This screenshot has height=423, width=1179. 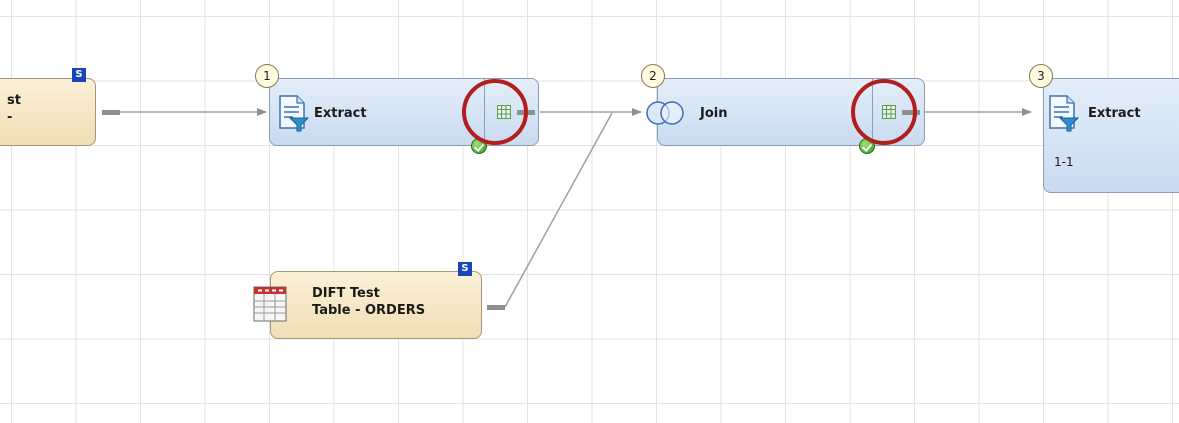 What do you see at coordinates (665, 113) in the screenshot?
I see `join-circles-icon` at bounding box center [665, 113].